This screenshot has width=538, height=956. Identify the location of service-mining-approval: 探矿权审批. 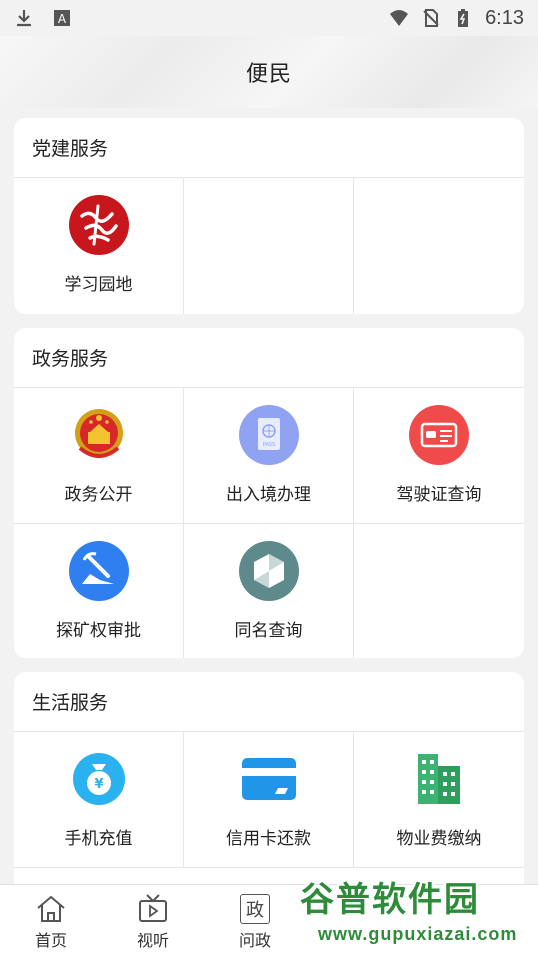
(99, 591).